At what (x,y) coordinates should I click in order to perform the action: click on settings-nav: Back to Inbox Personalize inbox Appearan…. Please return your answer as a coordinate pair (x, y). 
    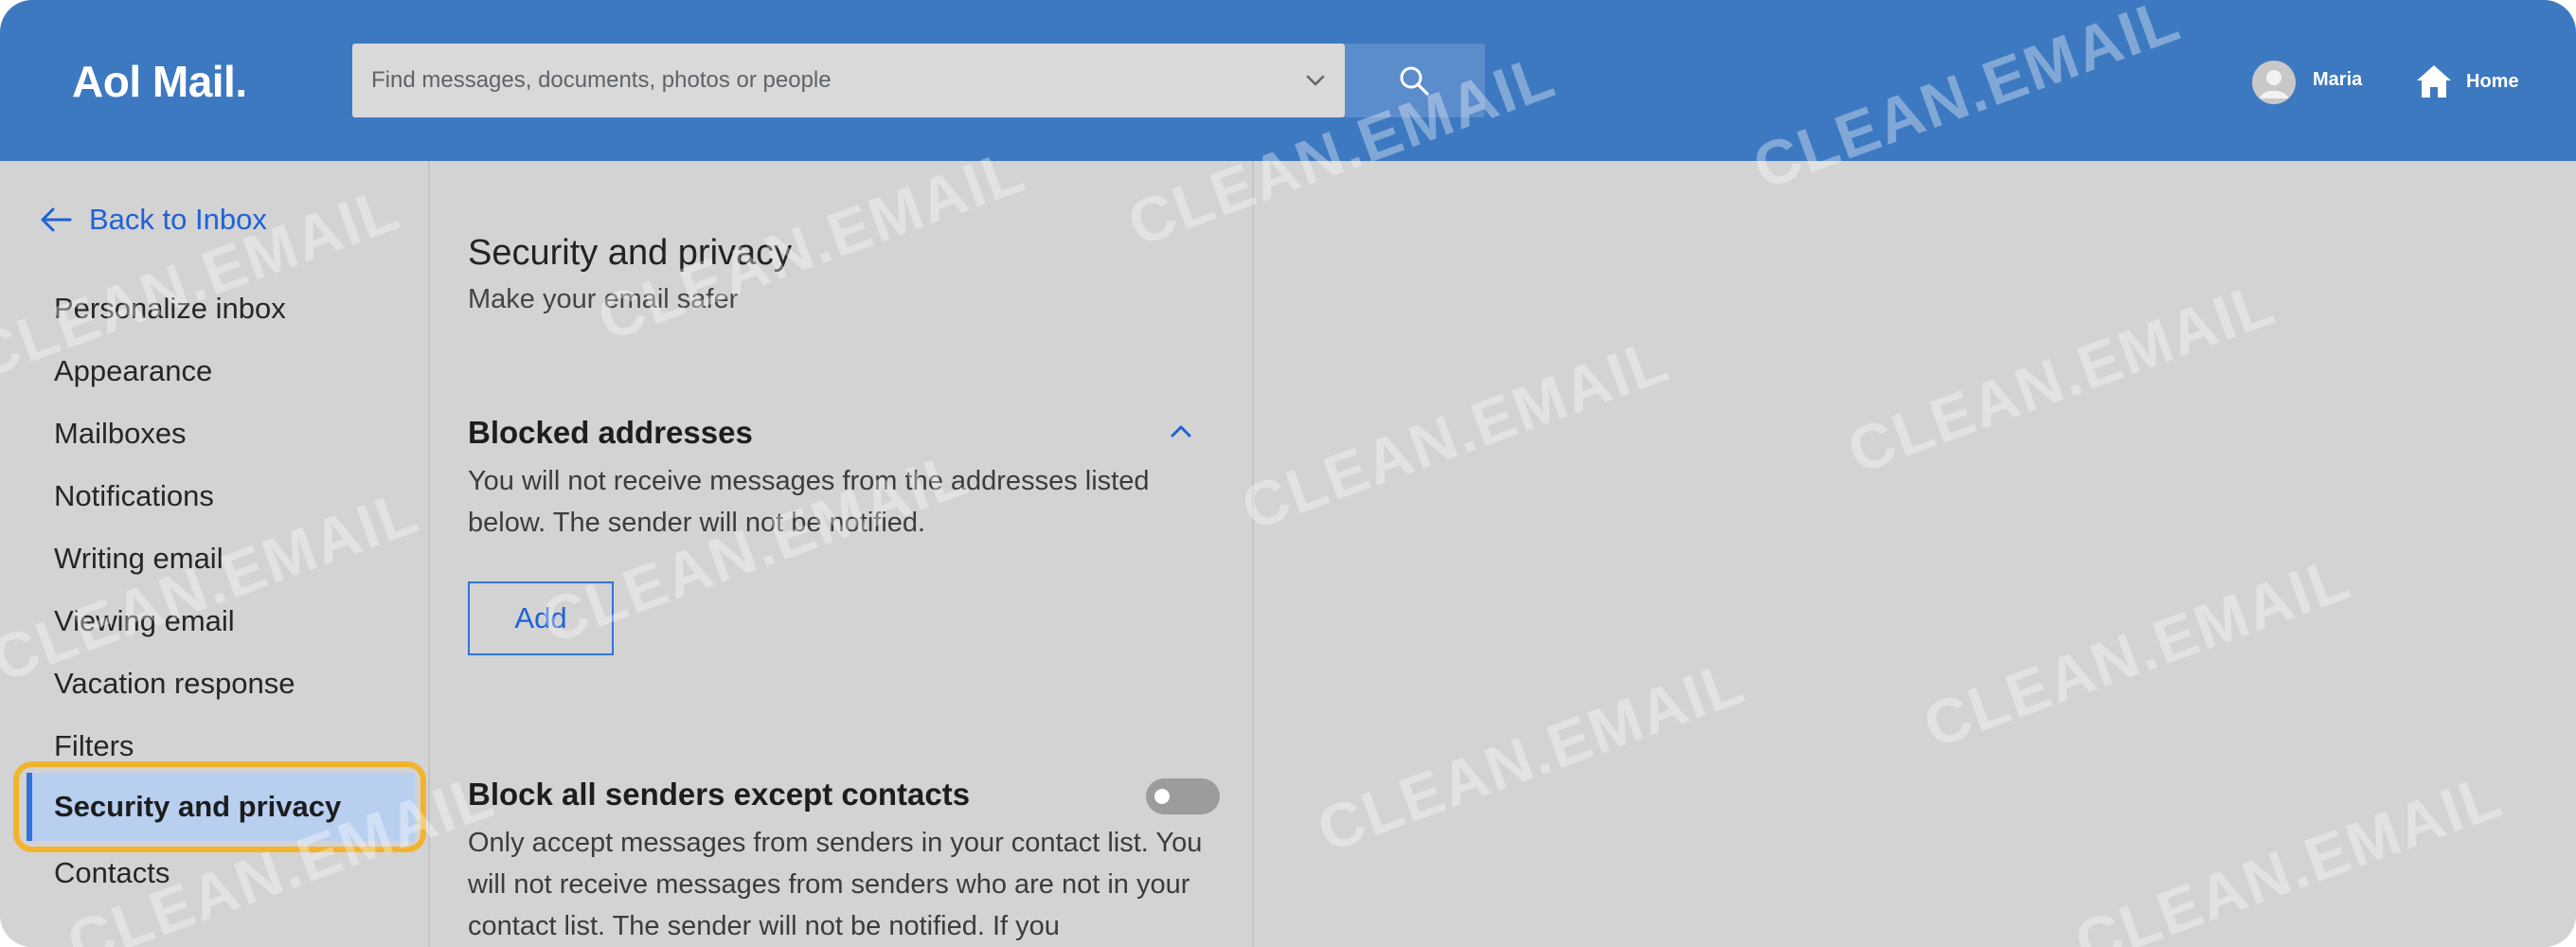
    Looking at the image, I should click on (214, 554).